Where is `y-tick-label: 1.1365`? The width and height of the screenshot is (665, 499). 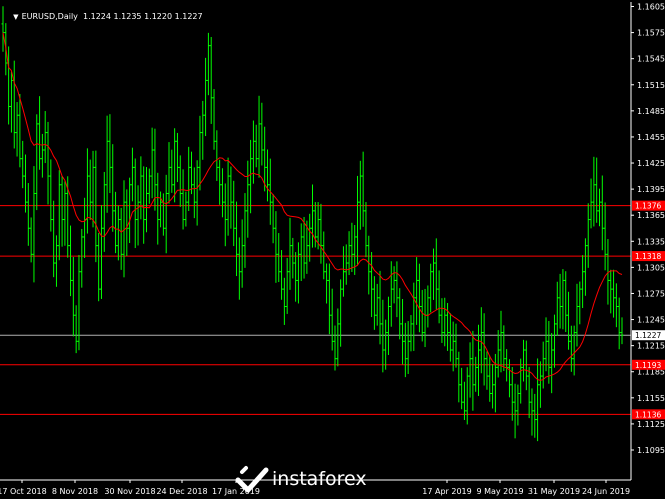
y-tick-label: 1.1365 is located at coordinates (651, 215).